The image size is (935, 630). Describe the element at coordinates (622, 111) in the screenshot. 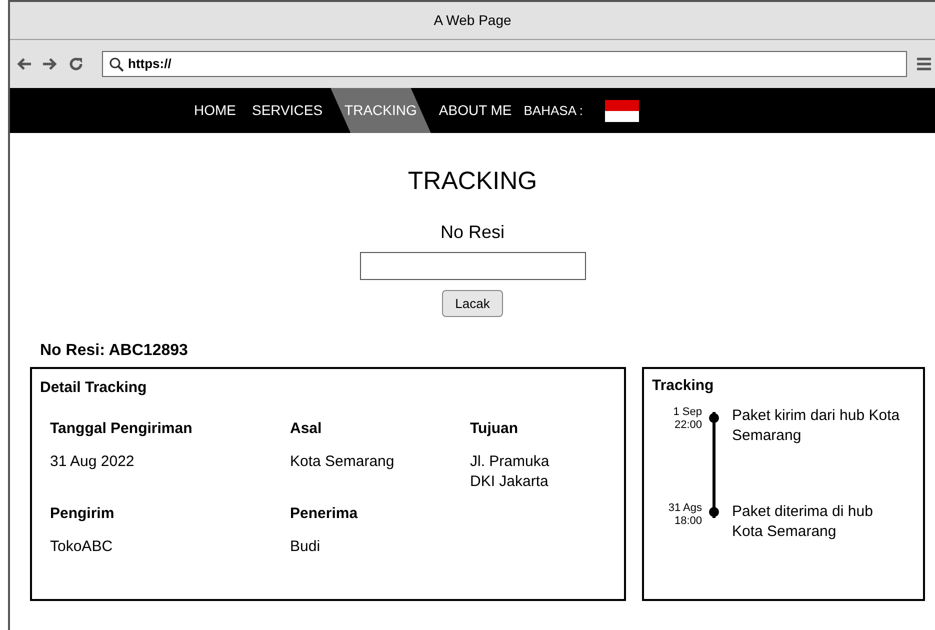

I see `flag-icon` at that location.